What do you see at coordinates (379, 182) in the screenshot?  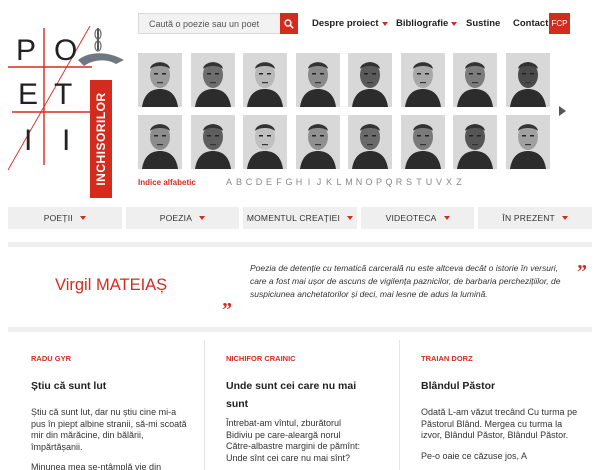 I see `alphabet-letter: P` at bounding box center [379, 182].